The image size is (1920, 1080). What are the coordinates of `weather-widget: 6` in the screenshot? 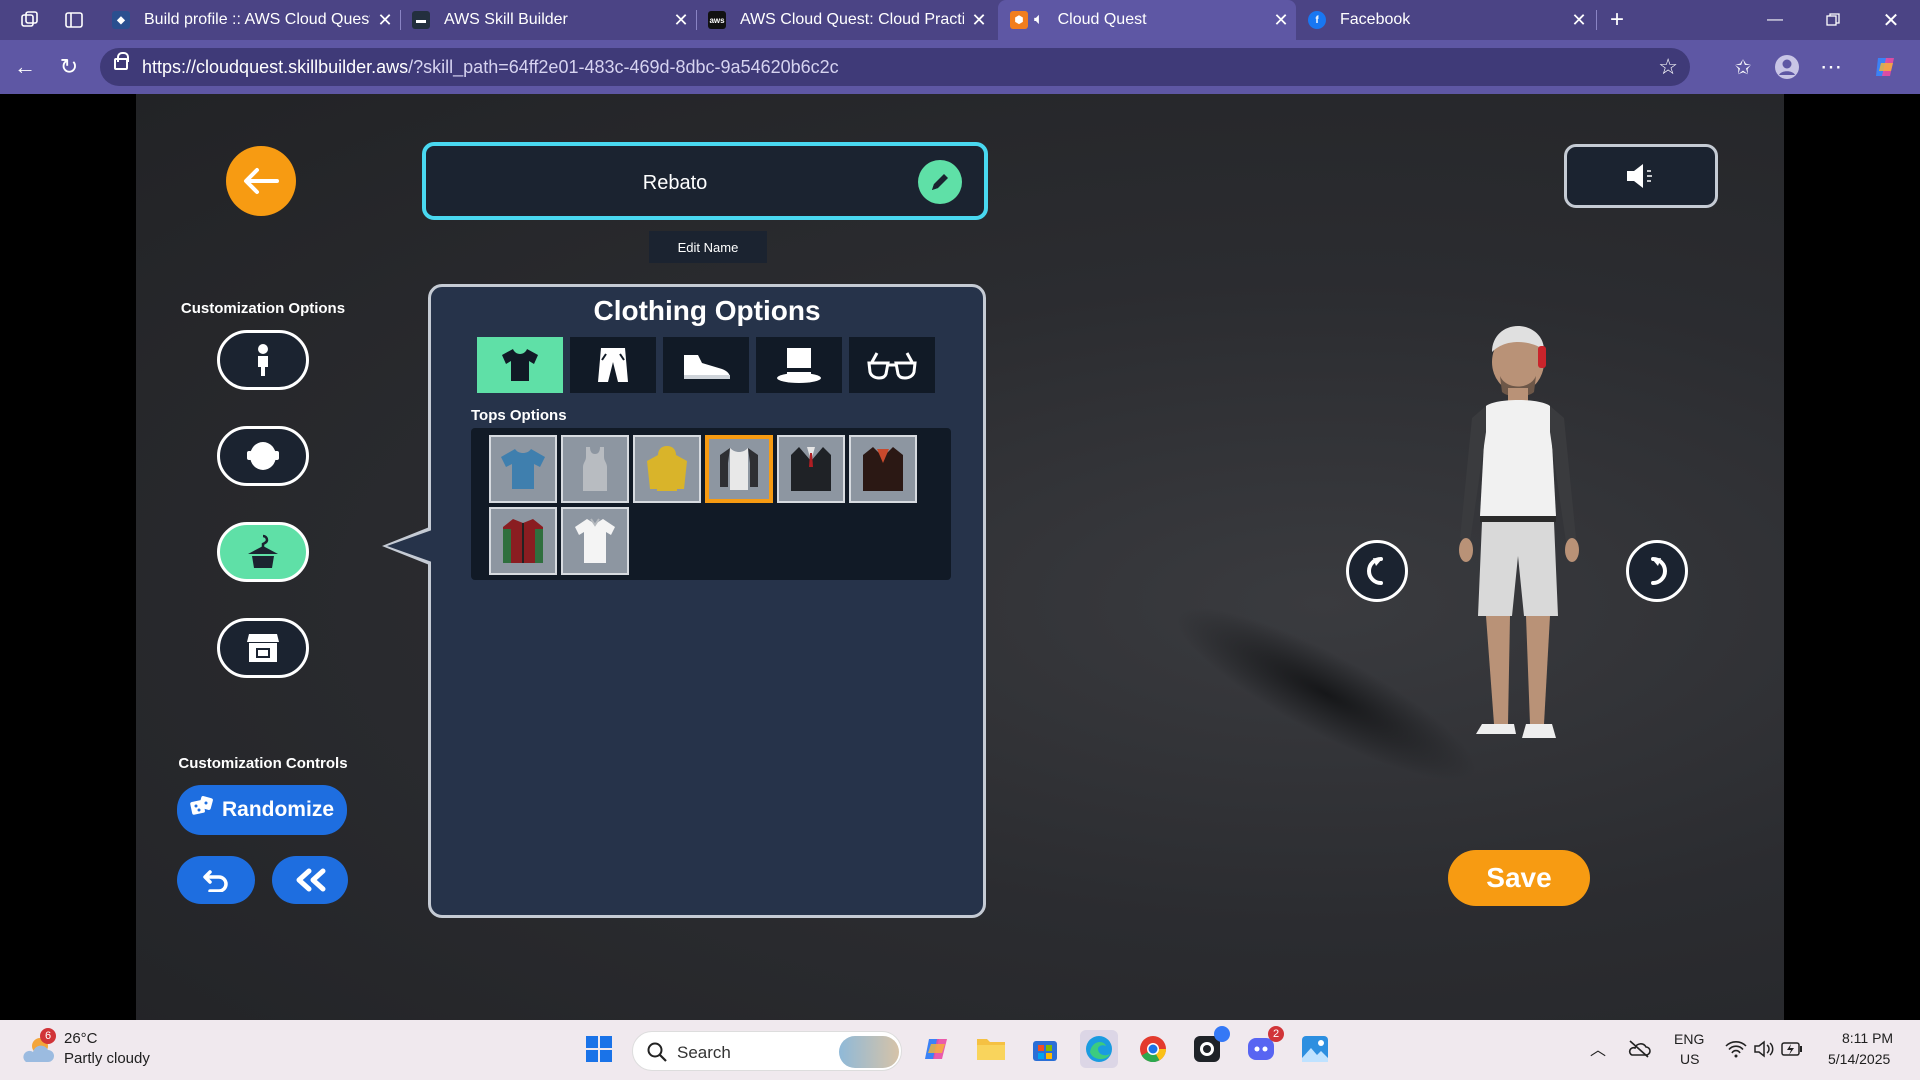 It's located at (40, 1048).